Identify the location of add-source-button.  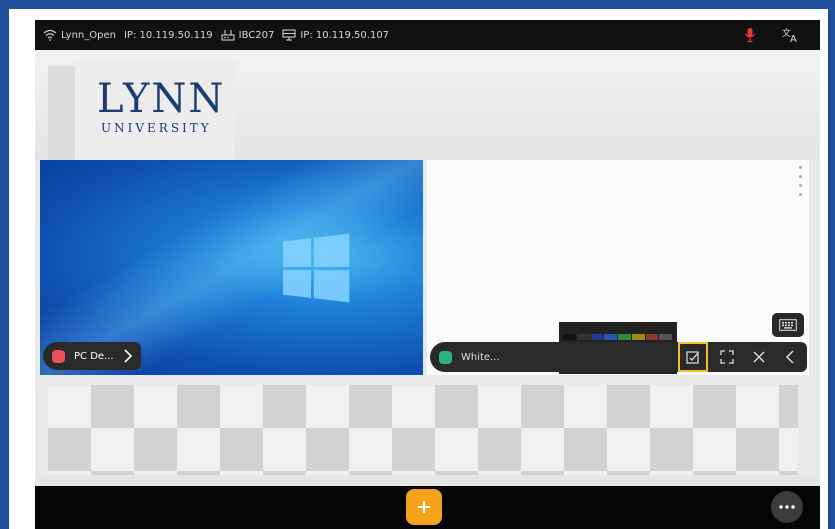
(424, 507).